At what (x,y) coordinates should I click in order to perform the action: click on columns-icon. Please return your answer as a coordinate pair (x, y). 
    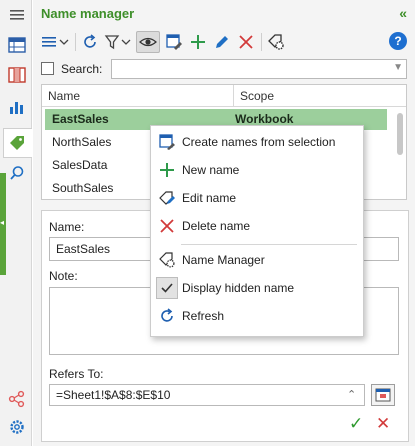
    Looking at the image, I should click on (17, 75).